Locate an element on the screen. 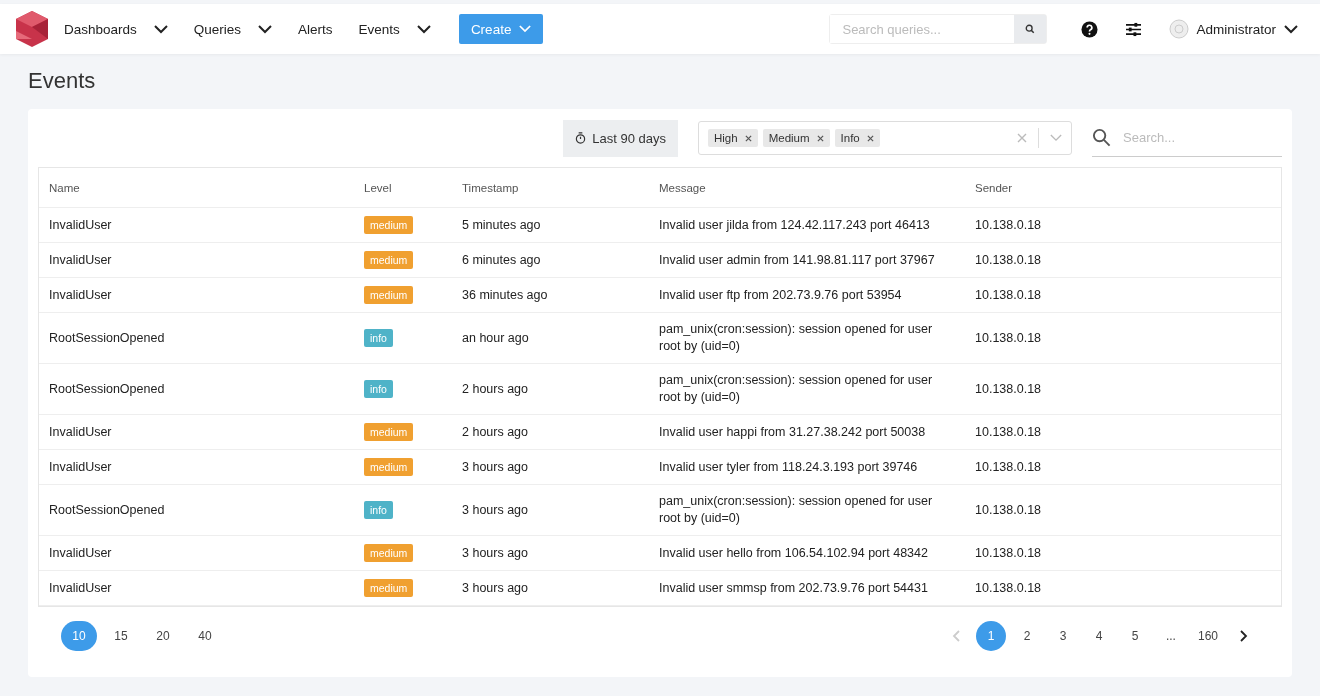 The image size is (1320, 696). cube-logo-icon is located at coordinates (32, 29).